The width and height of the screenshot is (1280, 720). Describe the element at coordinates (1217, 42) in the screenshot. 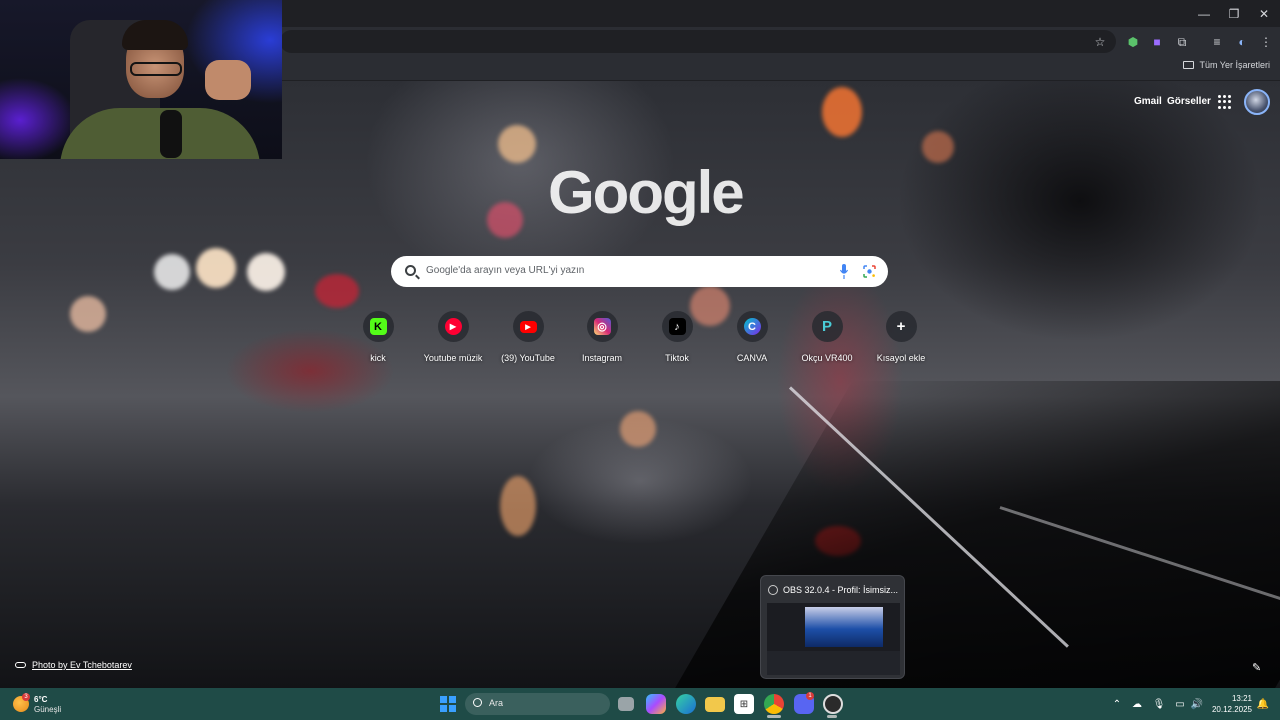

I see `media-controls-icon: ≡` at that location.